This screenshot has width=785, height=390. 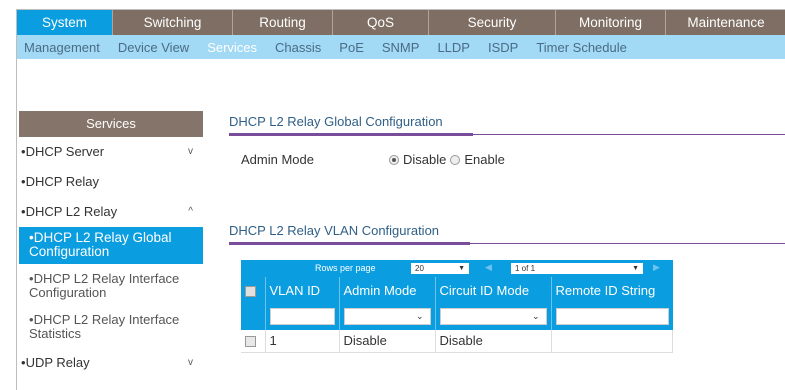 I want to click on tab-system: System, so click(x=65, y=22).